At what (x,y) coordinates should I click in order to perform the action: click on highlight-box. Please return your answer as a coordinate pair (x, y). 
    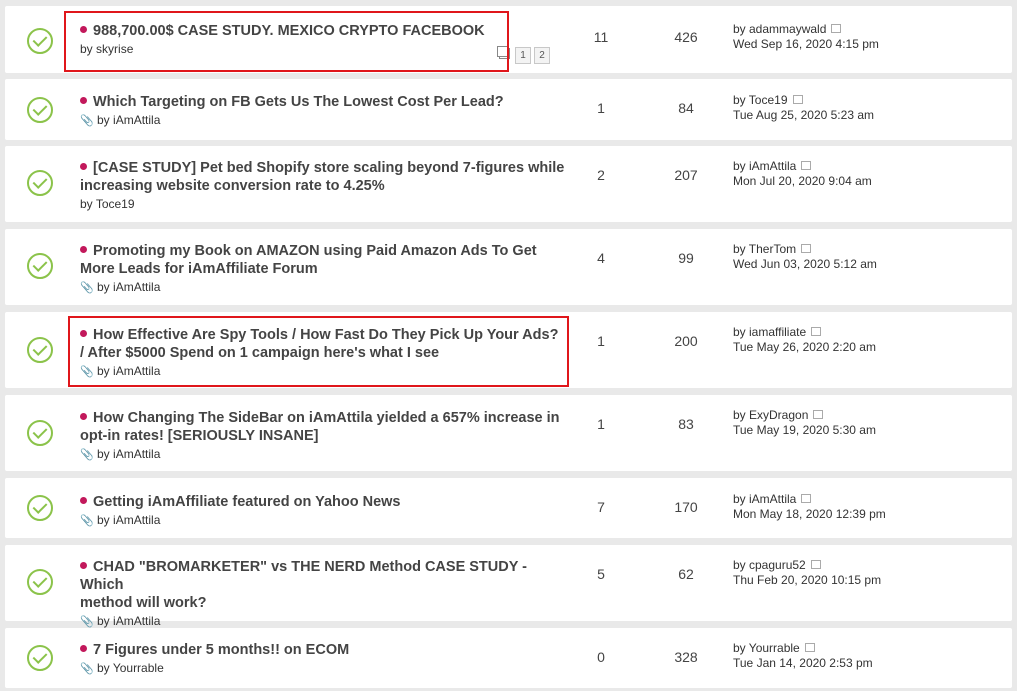
    Looking at the image, I should click on (318, 351).